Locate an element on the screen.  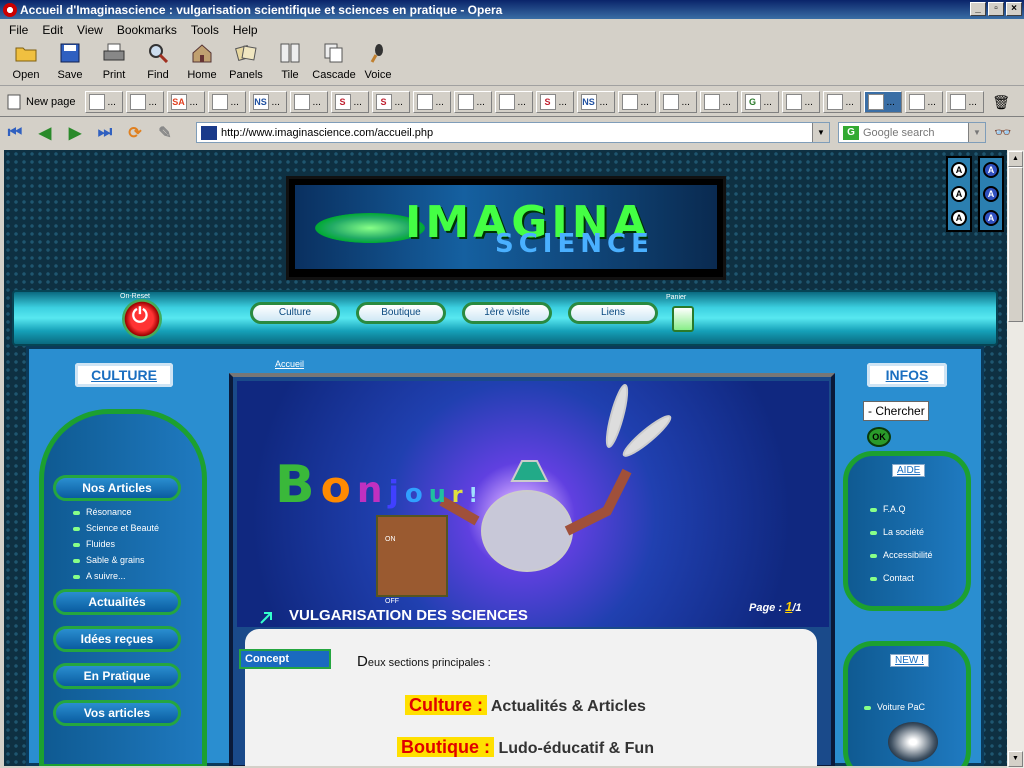
edit-pen-icon: ✎ is located at coordinates (165, 133).